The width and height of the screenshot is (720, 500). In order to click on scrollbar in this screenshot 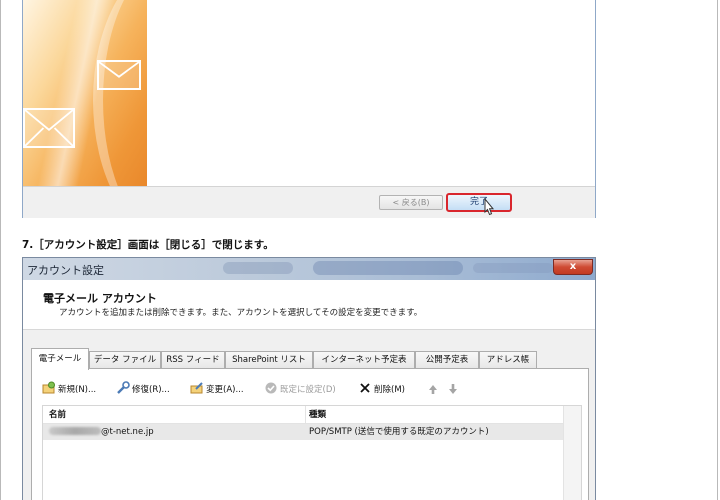, I will do `click(572, 453)`.